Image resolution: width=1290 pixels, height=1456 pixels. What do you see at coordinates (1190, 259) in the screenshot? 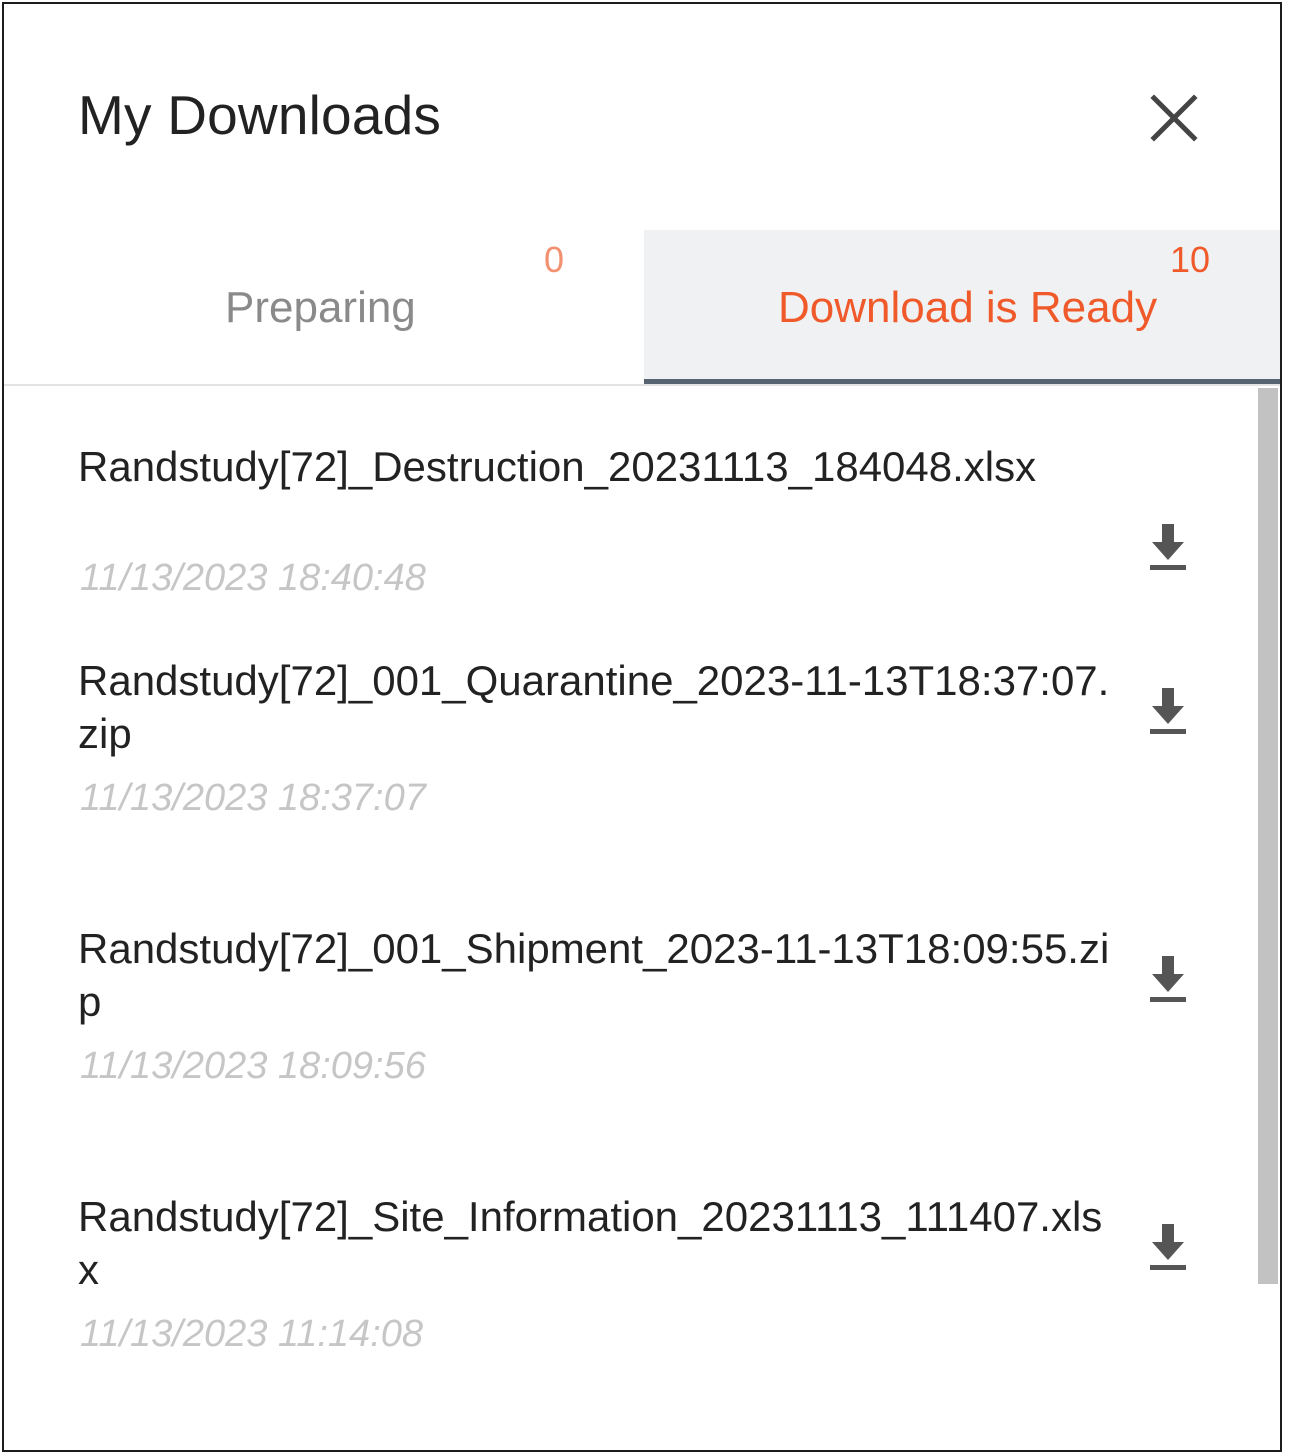
I see `tab-count-badge: 10` at bounding box center [1190, 259].